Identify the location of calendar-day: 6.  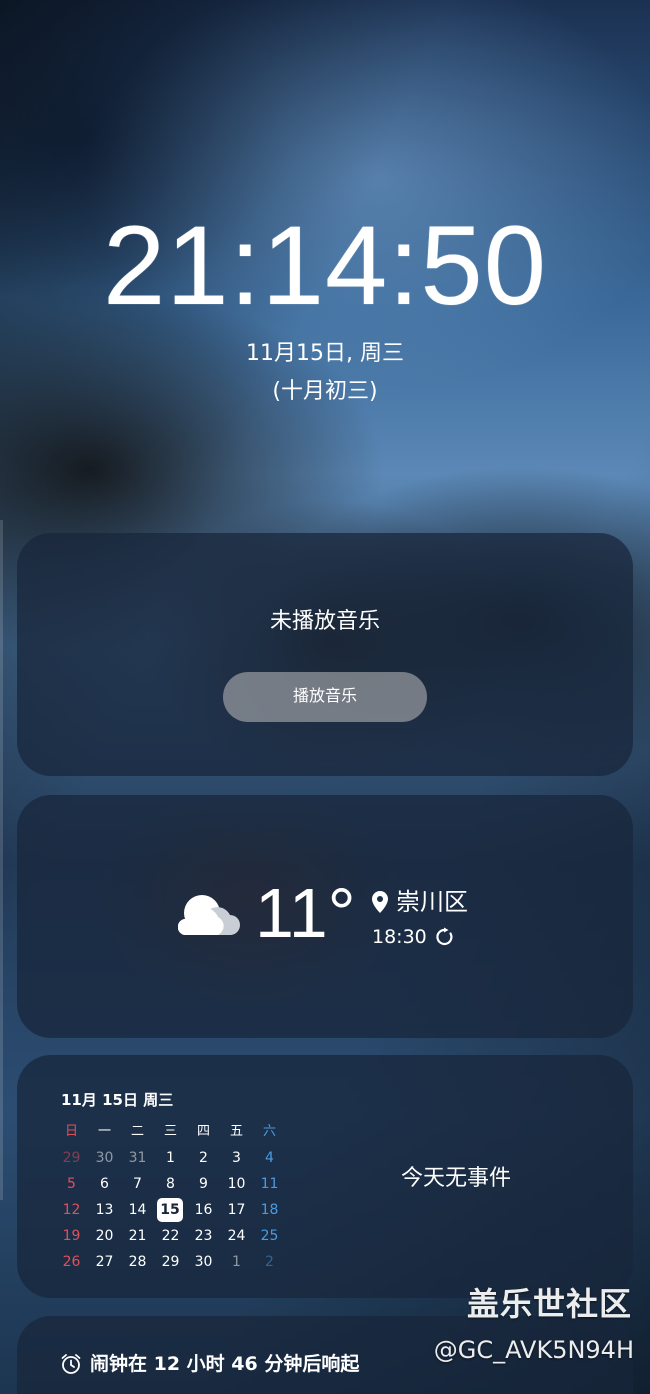
(104, 1184).